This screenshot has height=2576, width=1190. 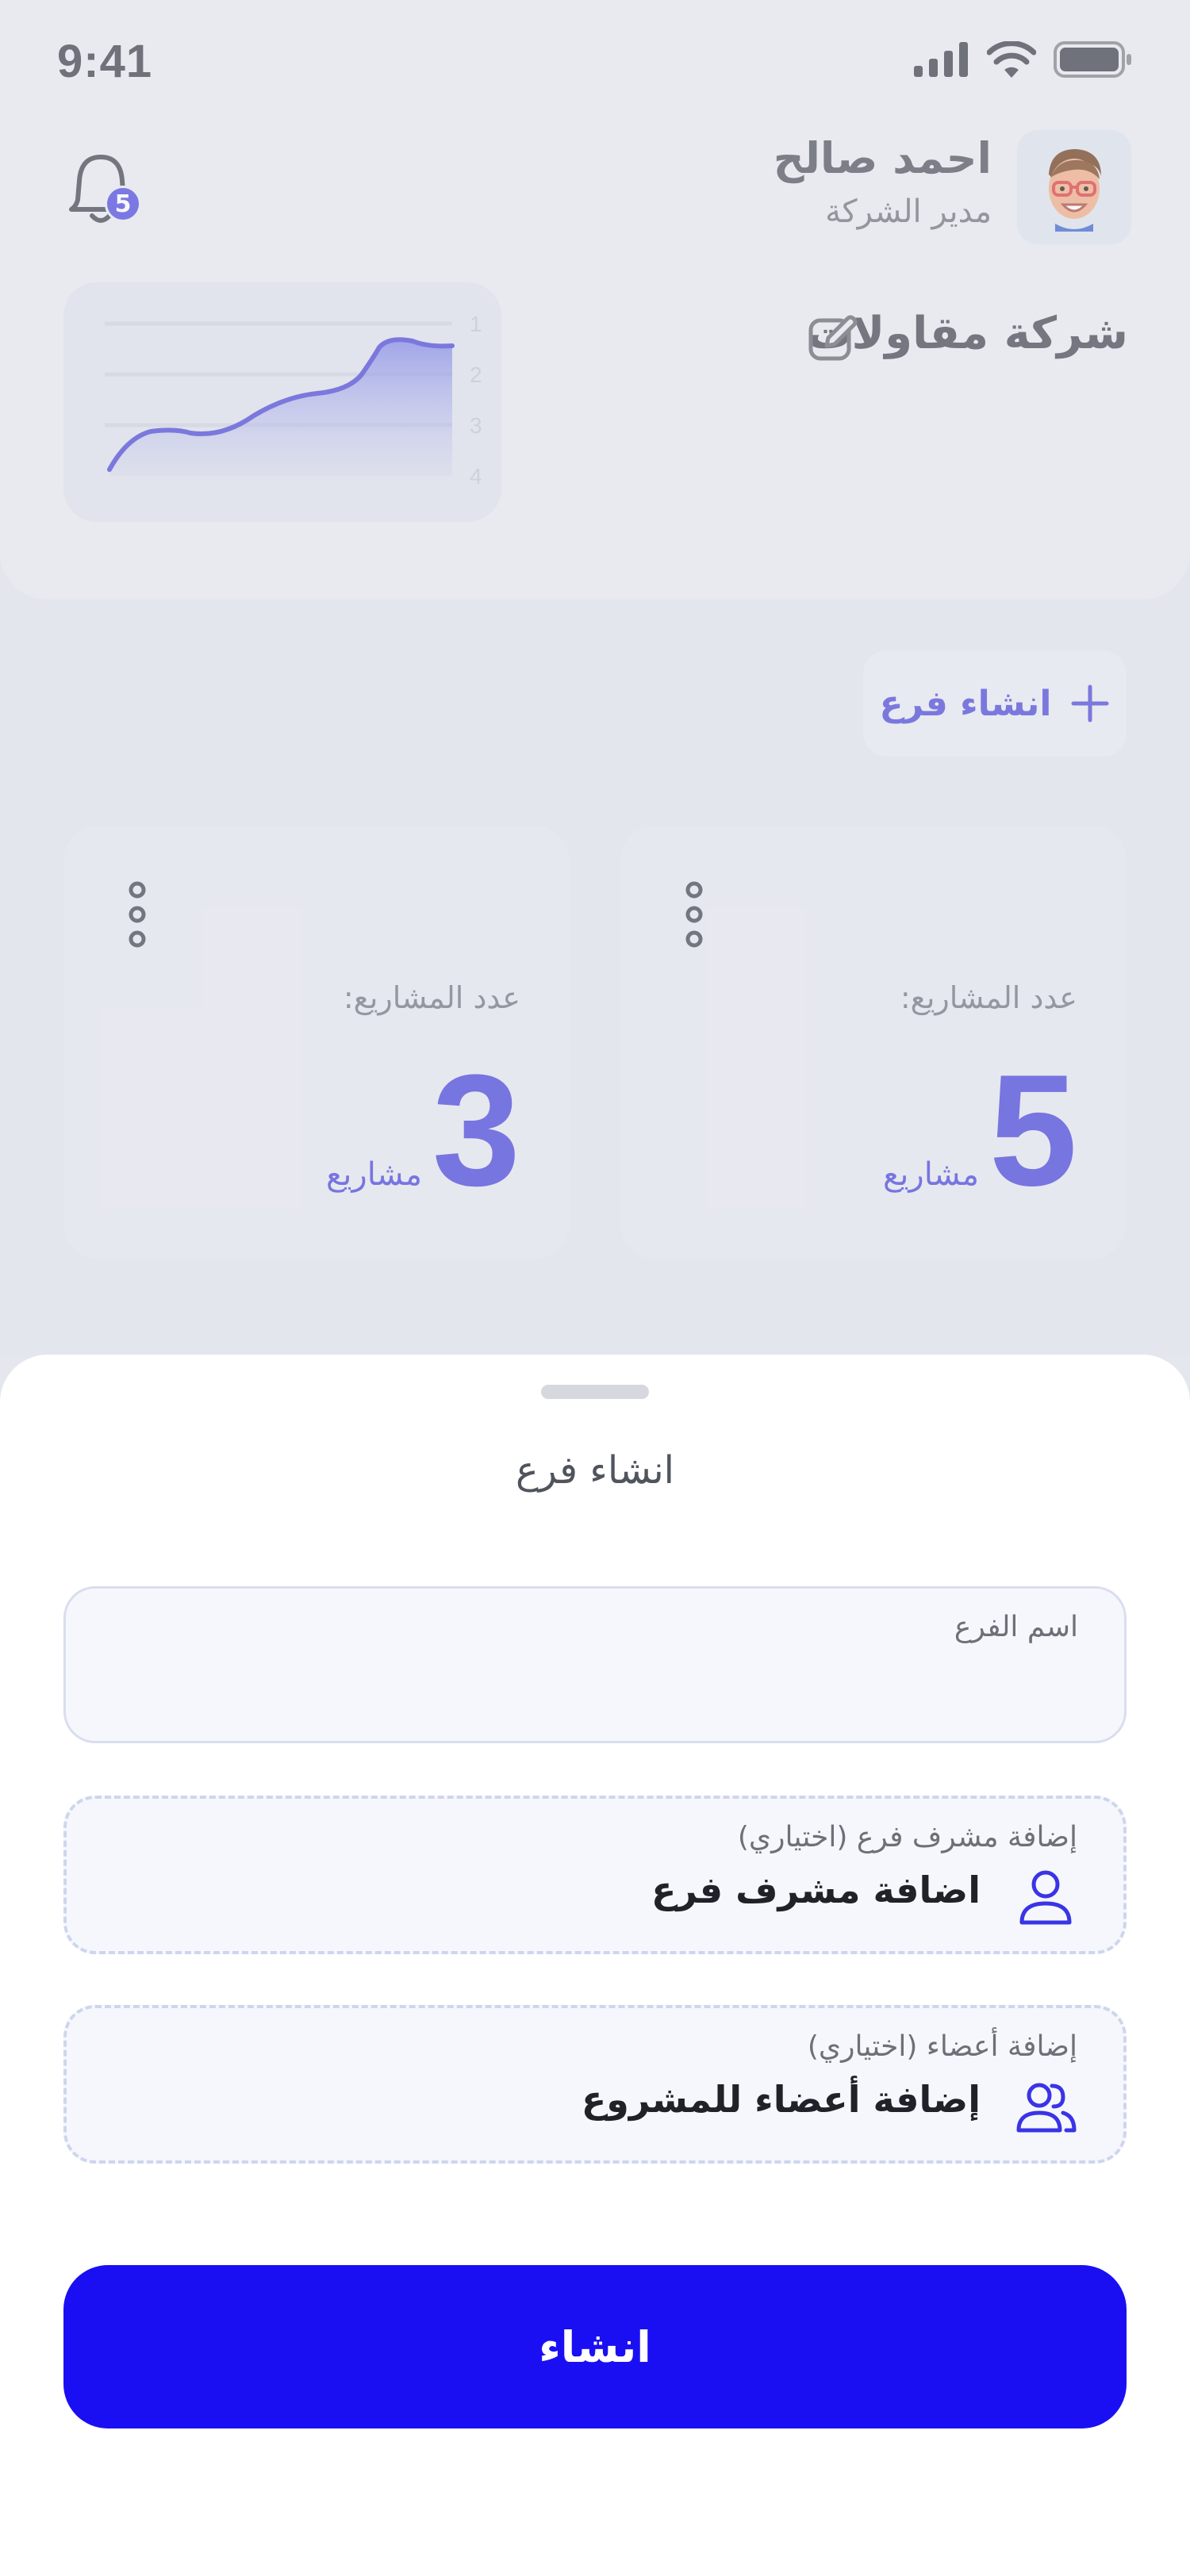 What do you see at coordinates (1045, 1896) in the screenshot?
I see `user-icon` at bounding box center [1045, 1896].